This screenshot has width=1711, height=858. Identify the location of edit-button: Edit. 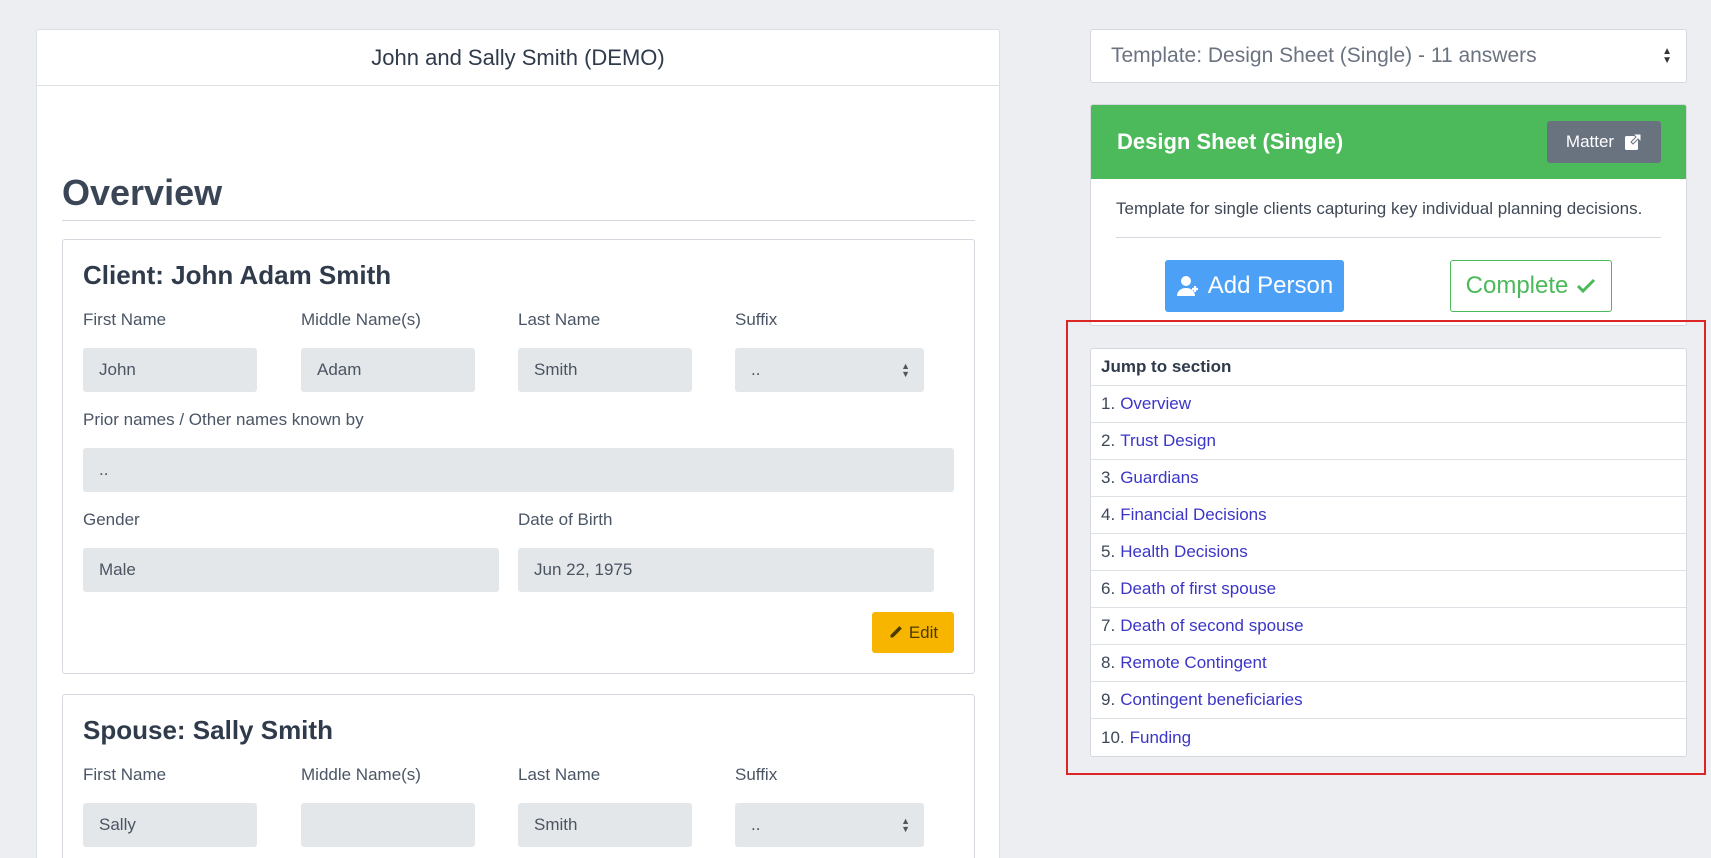
(913, 632).